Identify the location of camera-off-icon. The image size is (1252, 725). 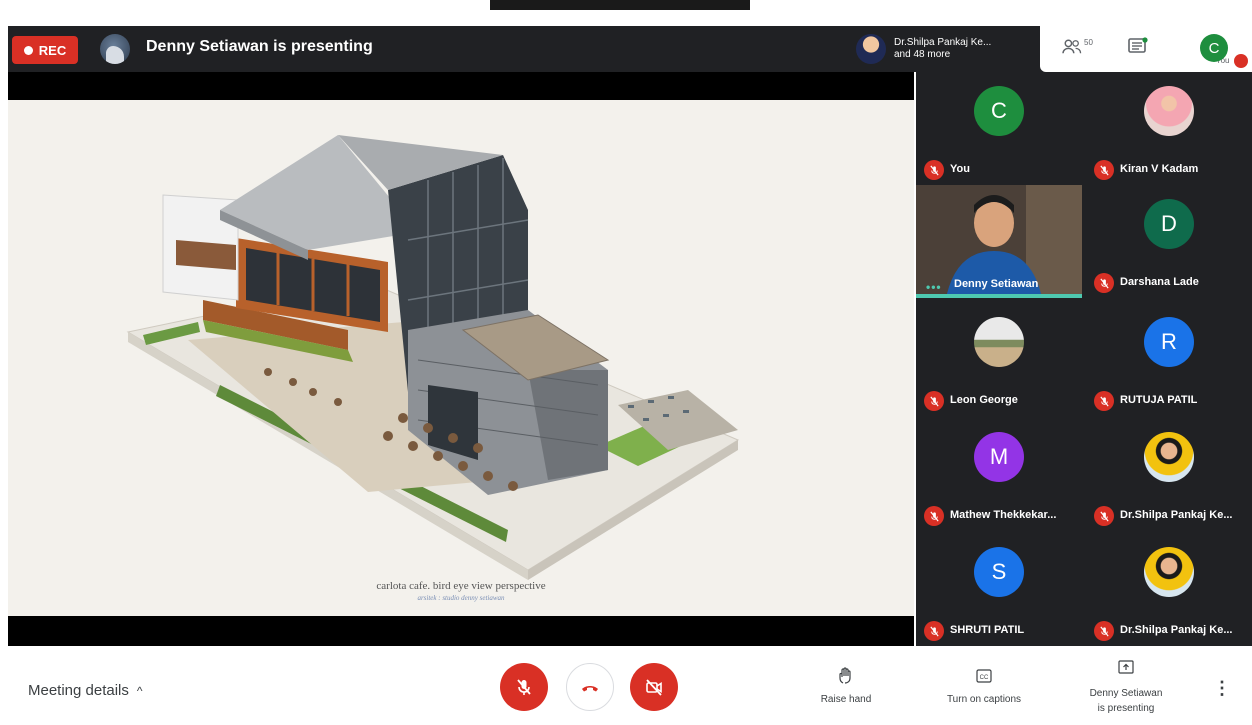
(654, 687).